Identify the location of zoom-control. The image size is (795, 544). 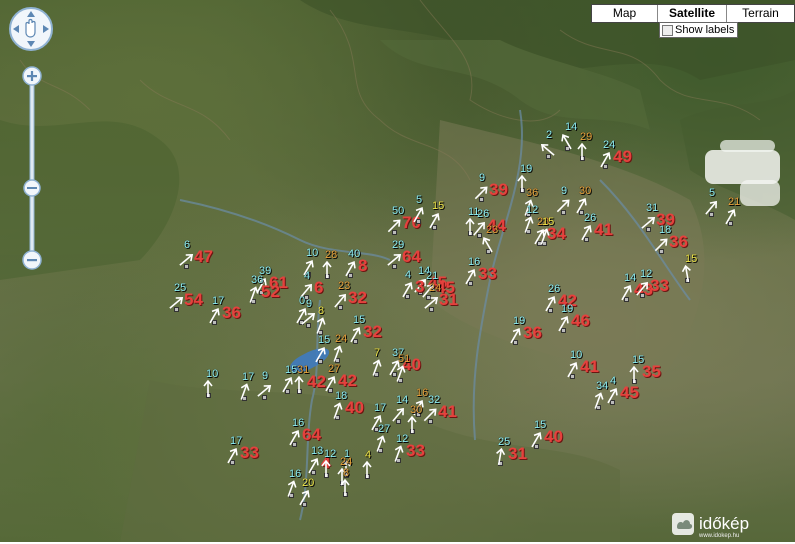
(32, 169).